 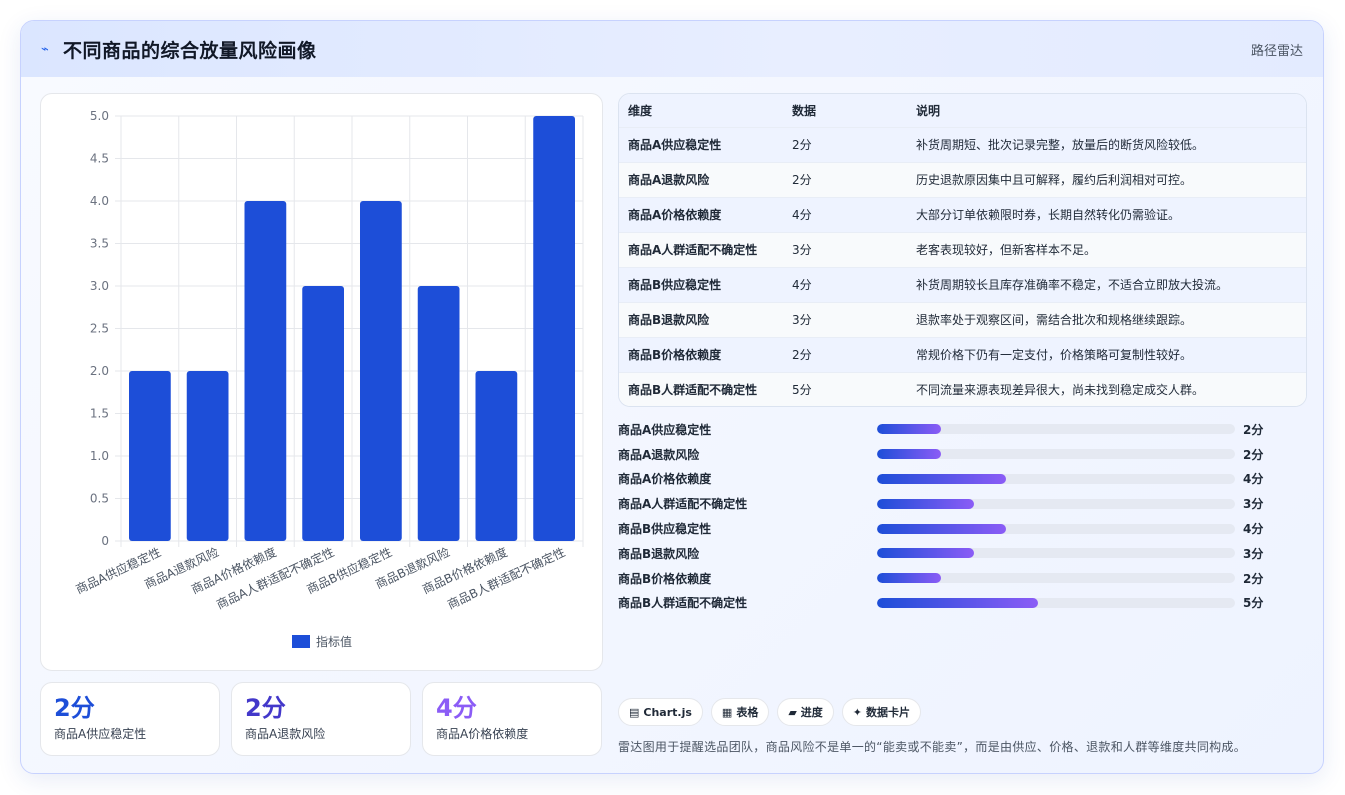 What do you see at coordinates (99, 456) in the screenshot?
I see `y-tick-label: 1.0` at bounding box center [99, 456].